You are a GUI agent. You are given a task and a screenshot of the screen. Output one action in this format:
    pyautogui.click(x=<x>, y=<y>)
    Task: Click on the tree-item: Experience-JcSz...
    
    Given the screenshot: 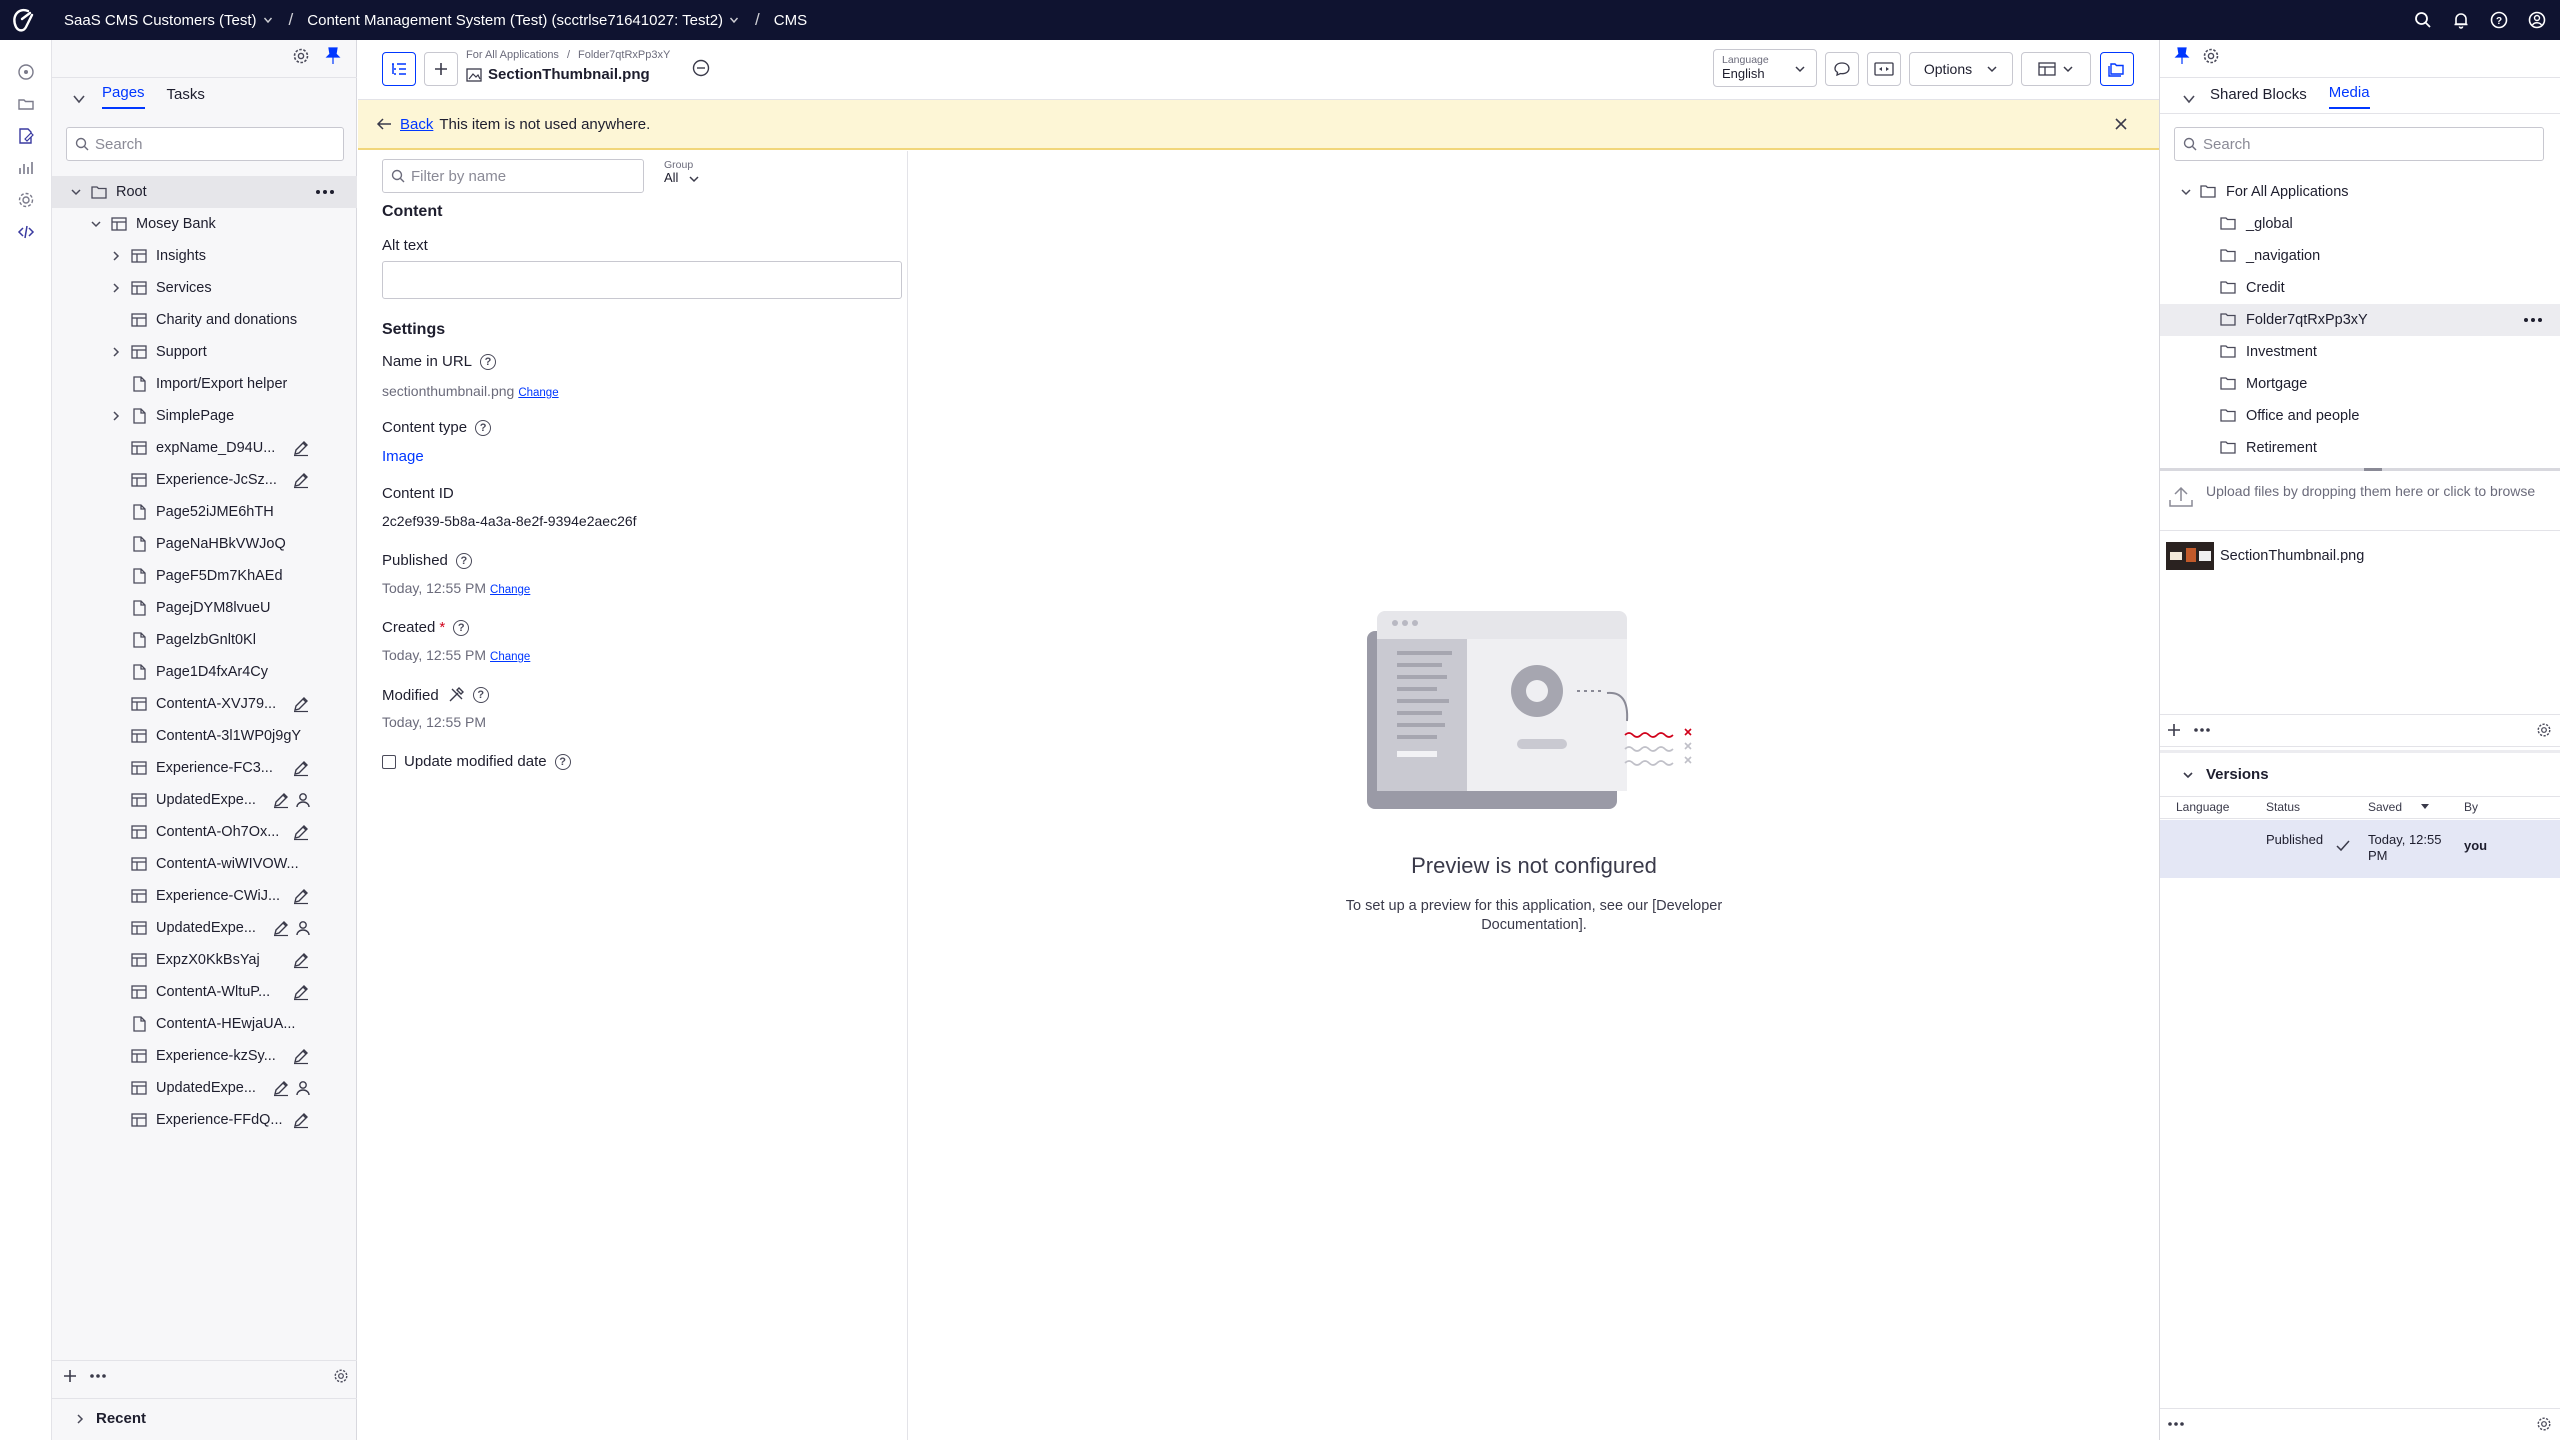 What is the action you would take?
    pyautogui.click(x=204, y=480)
    